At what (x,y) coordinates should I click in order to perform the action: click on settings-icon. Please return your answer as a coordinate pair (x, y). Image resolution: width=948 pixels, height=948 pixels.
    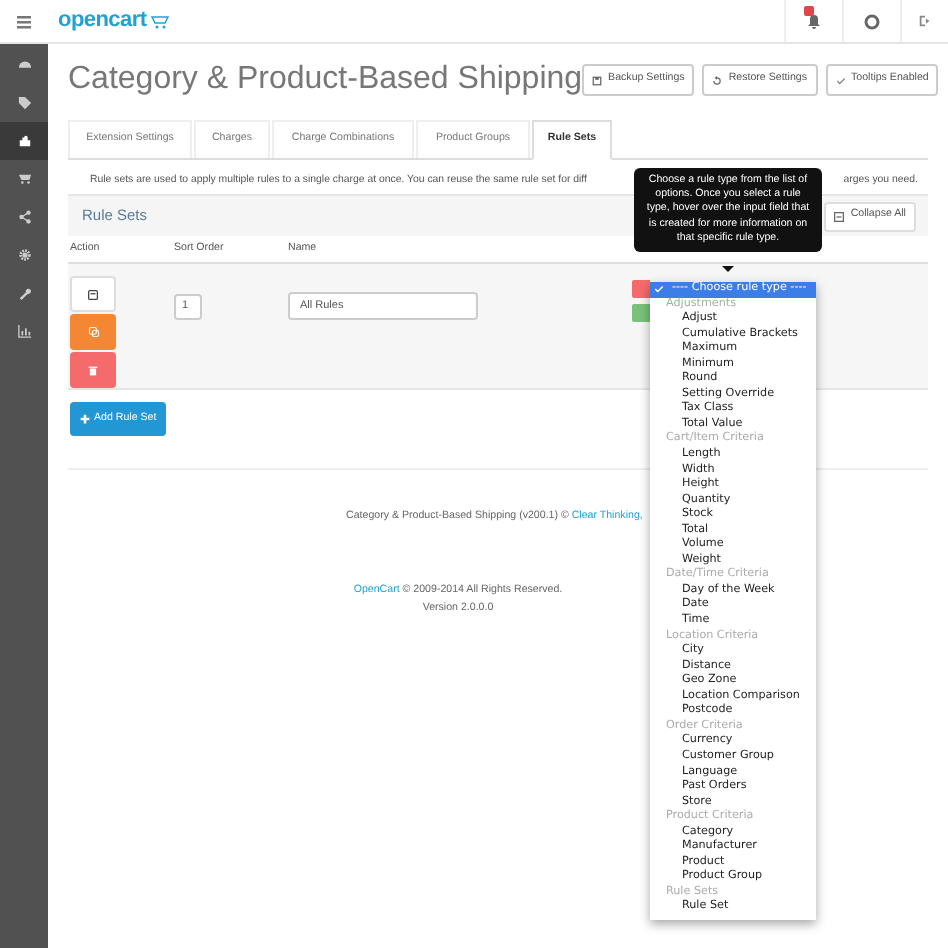
    Looking at the image, I should click on (24, 255).